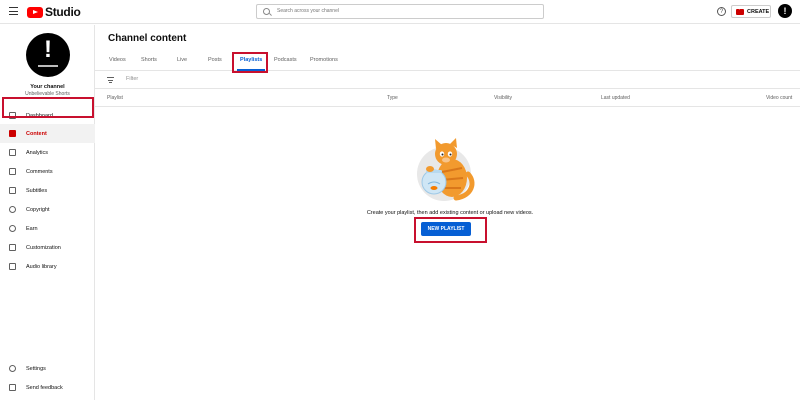  I want to click on cat-paw, so click(430, 169).